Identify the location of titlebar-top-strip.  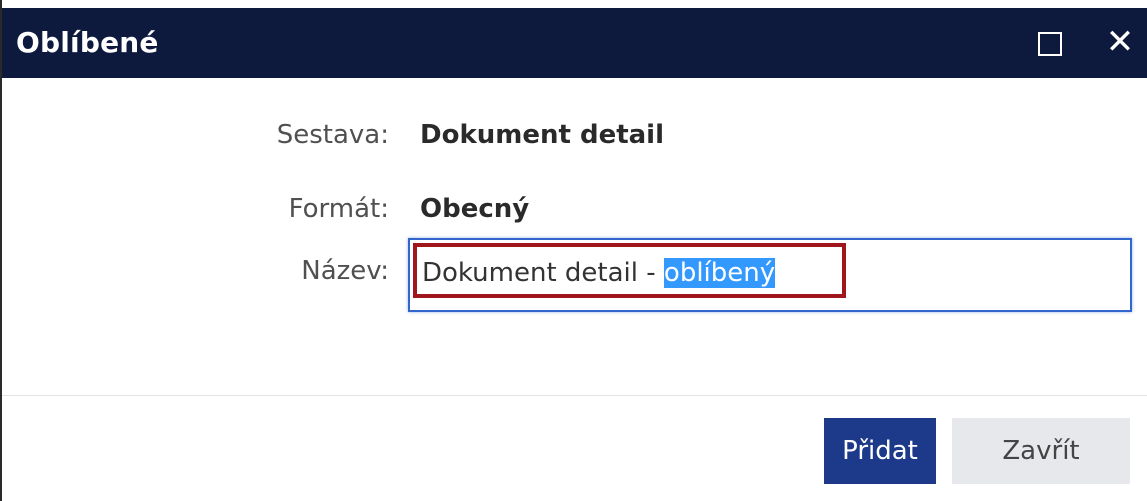
(574, 4).